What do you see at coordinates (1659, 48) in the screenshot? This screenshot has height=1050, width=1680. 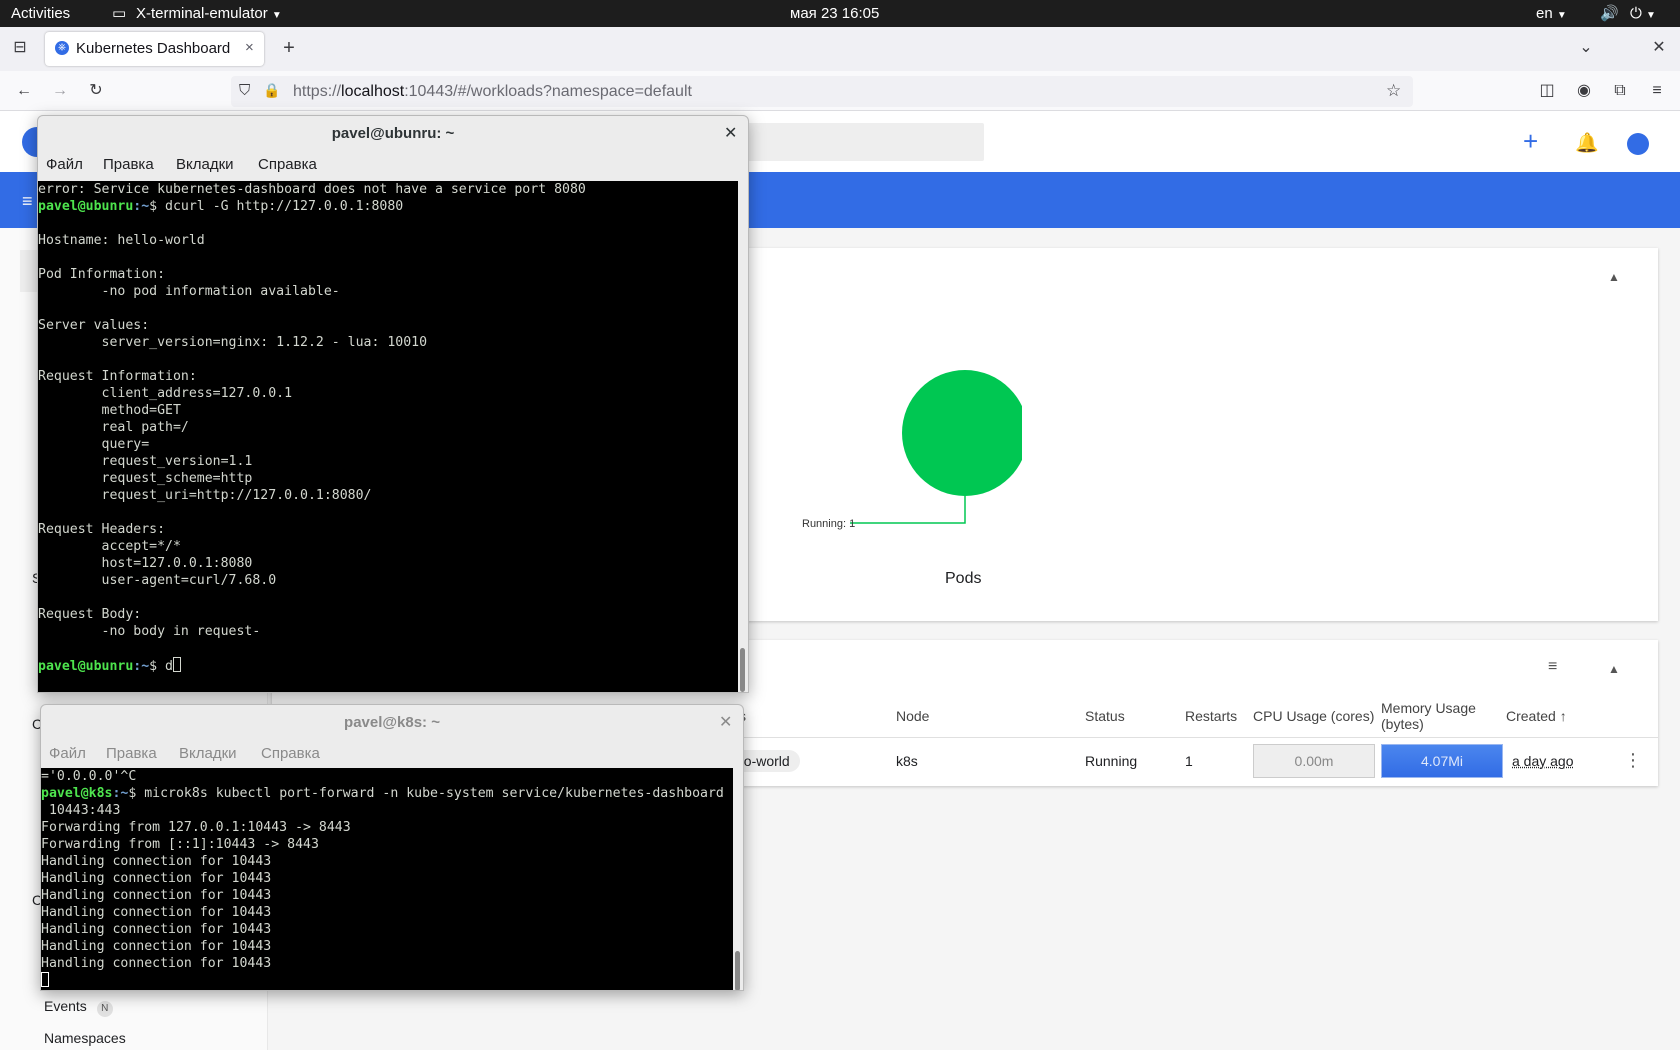 I see `window-close-icon: ✕` at bounding box center [1659, 48].